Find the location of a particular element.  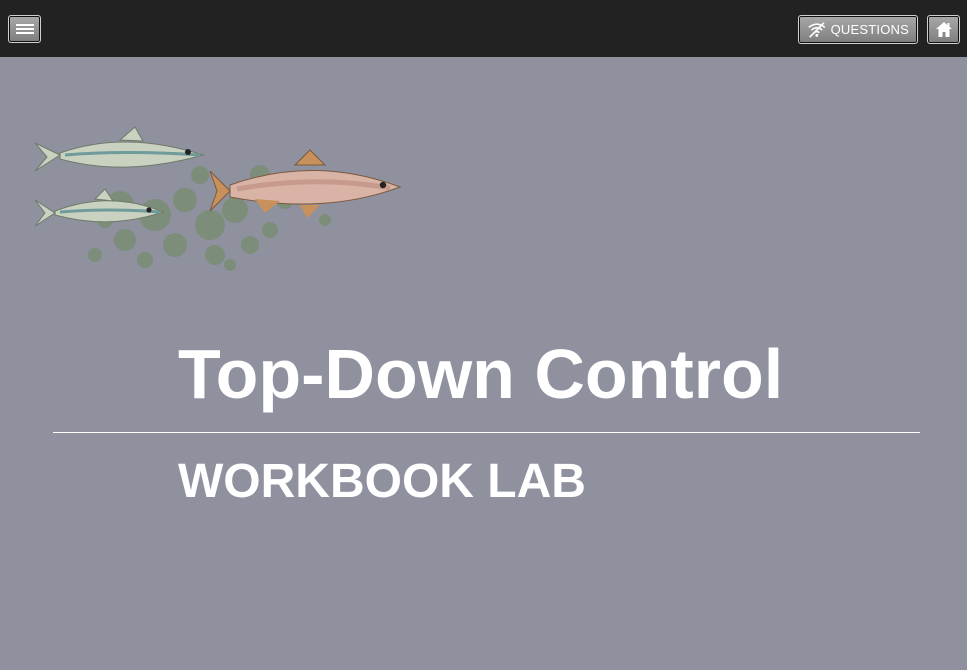

top-toolbar: QUESTIONS is located at coordinates (483, 28).